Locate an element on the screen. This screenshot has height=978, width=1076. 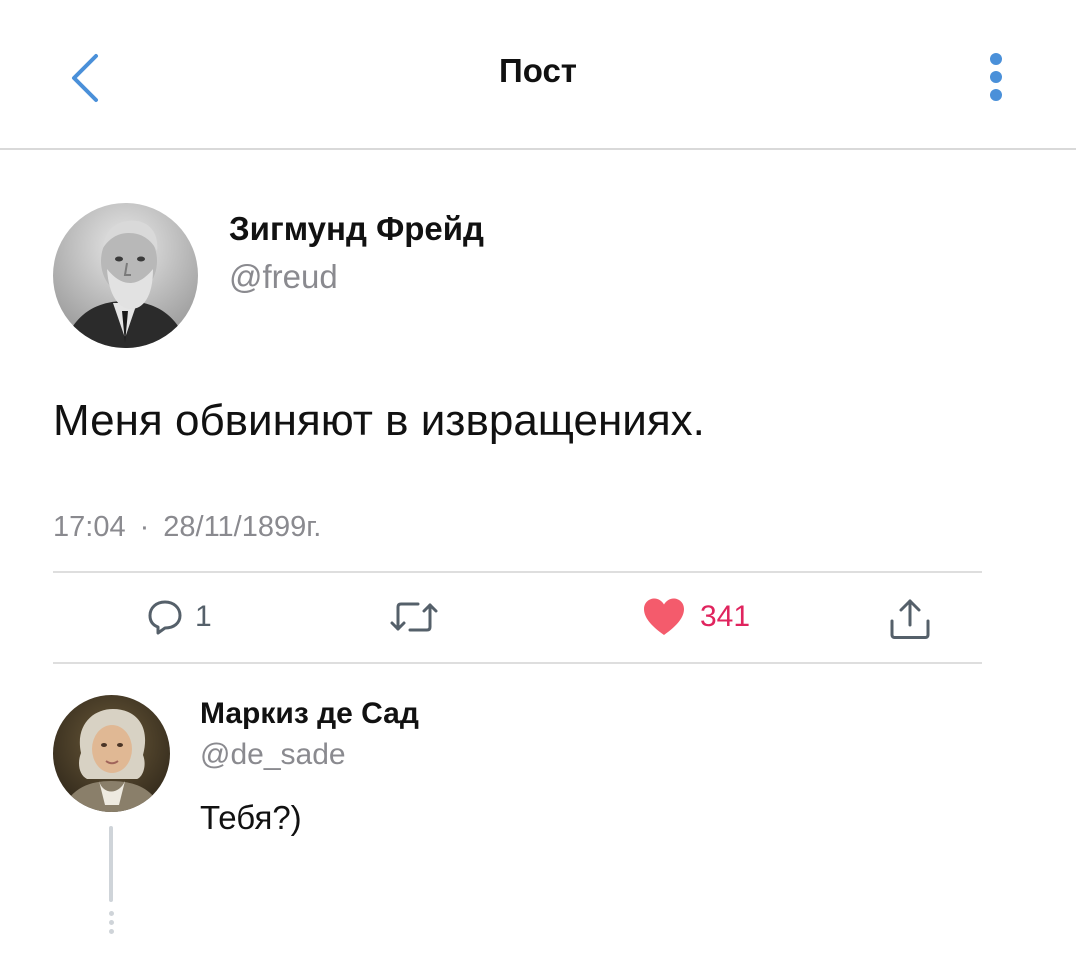
like-button: 341 is located at coordinates (696, 617).